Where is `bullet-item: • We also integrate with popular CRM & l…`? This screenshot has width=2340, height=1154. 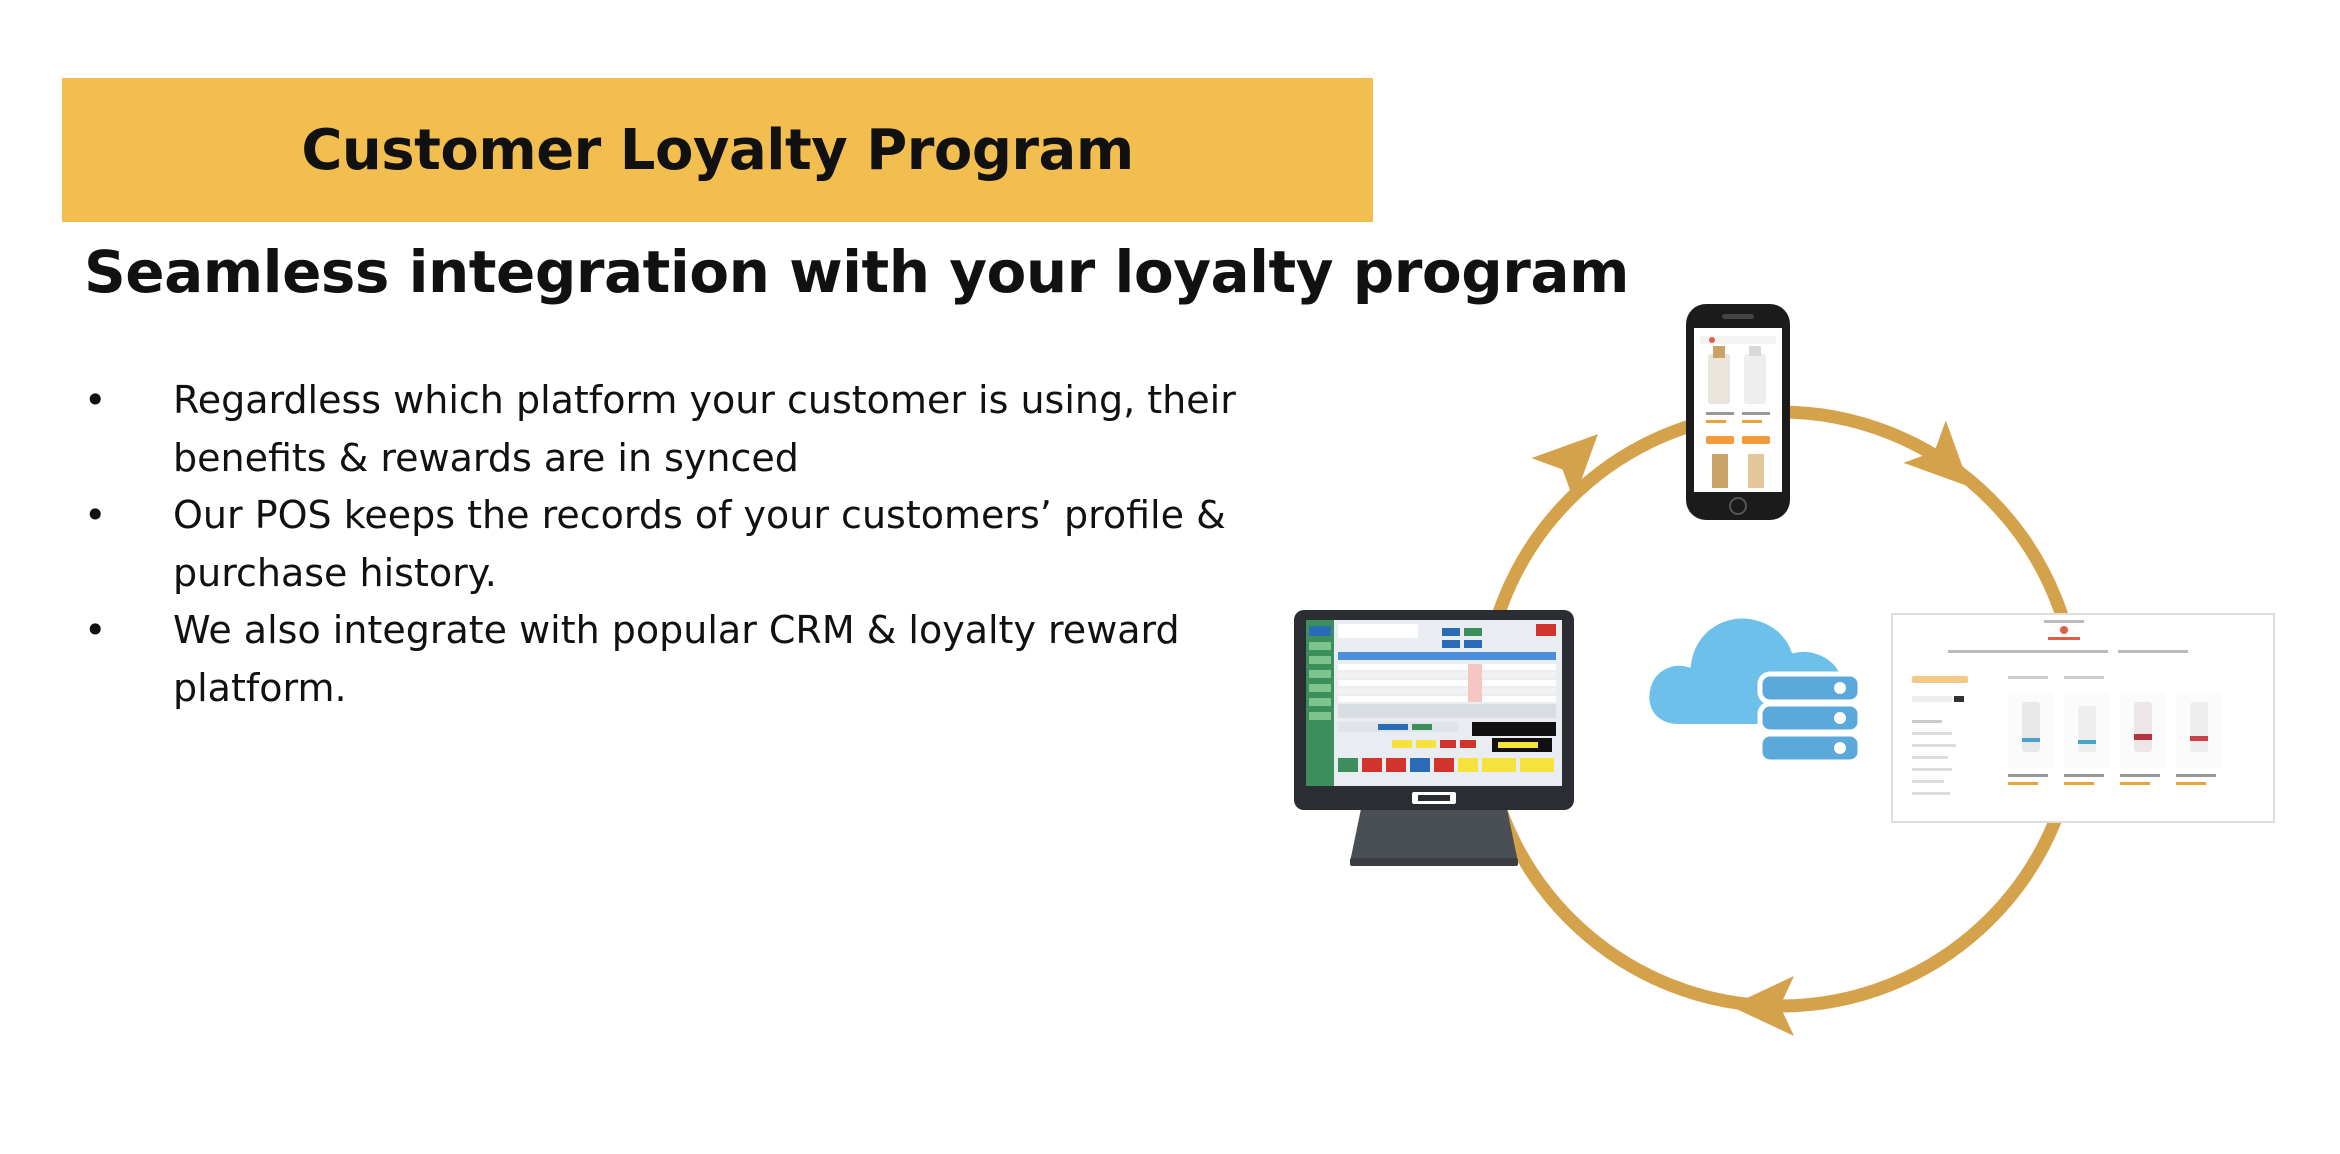 bullet-item: • We also integrate with popular CRM & l… is located at coordinates (684, 659).